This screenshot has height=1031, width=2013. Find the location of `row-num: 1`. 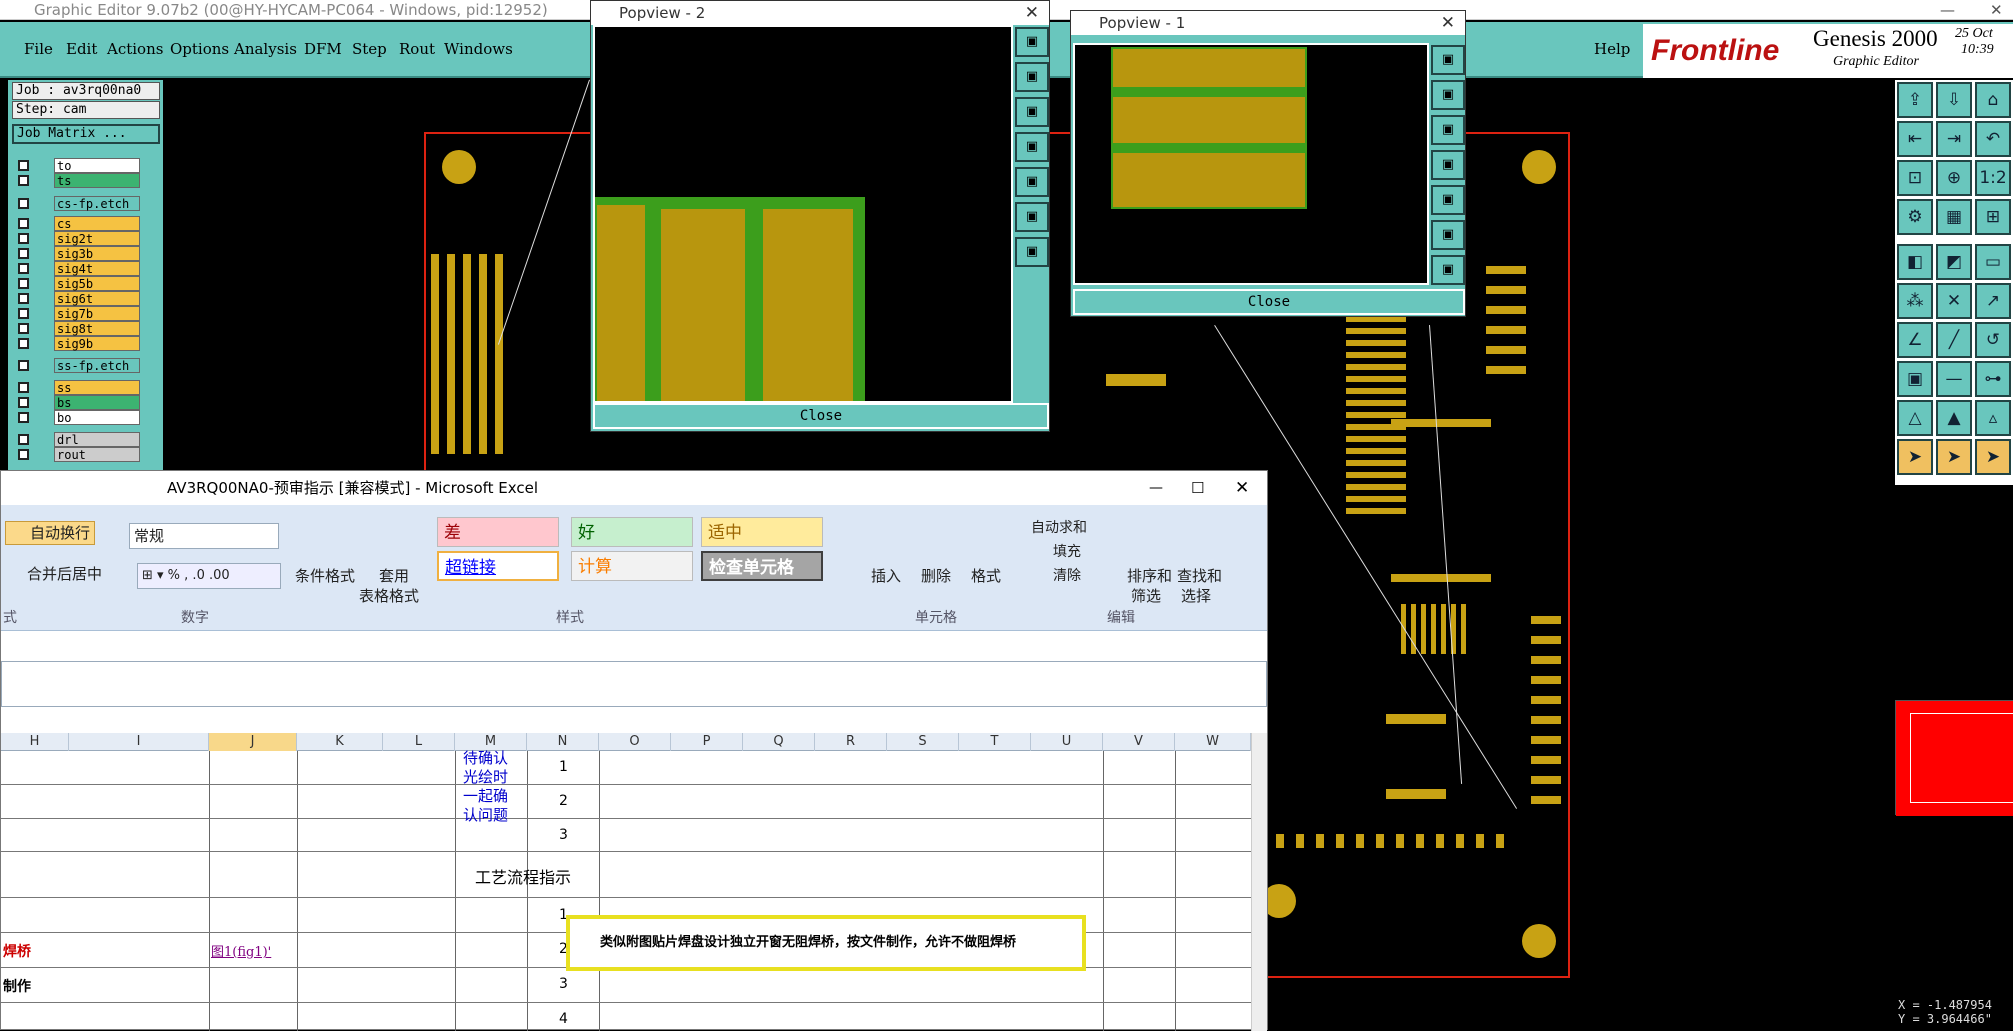

row-num: 1 is located at coordinates (563, 767).